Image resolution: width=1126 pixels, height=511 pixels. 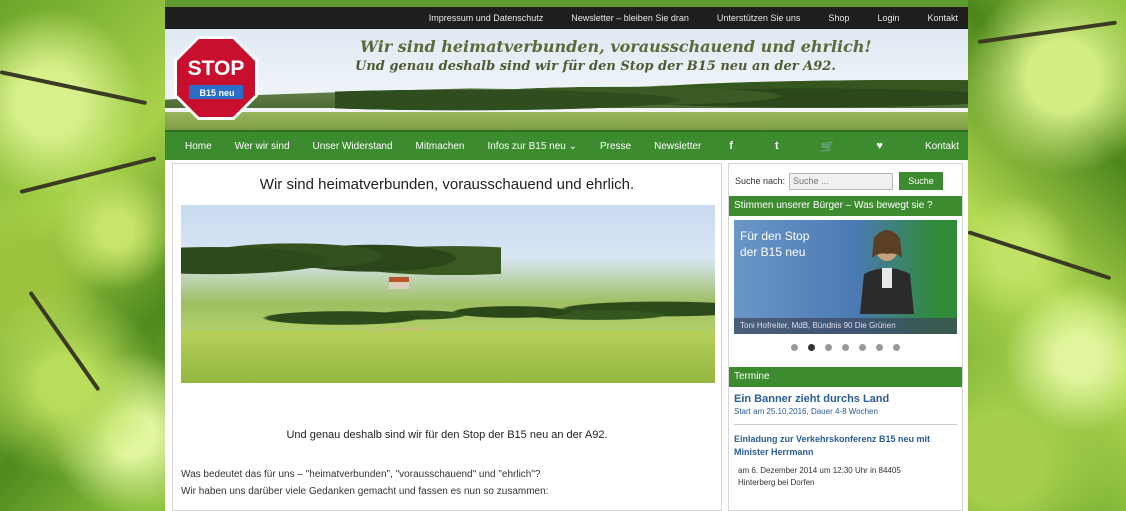 I want to click on topbar-link-newsletter: Newsletter – bleiben Sie dran, so click(x=630, y=18).